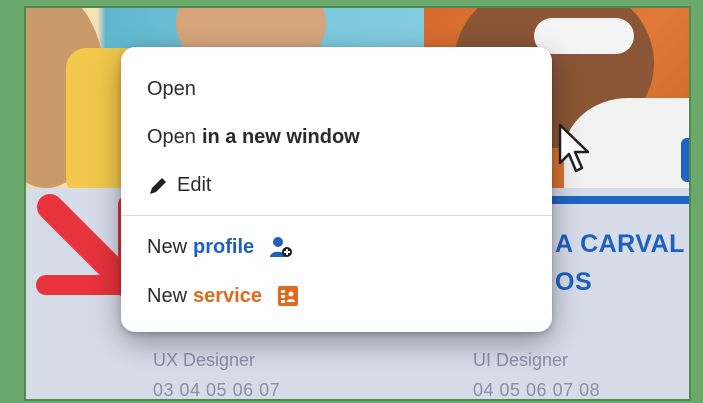  Describe the element at coordinates (336, 215) in the screenshot. I see `menu-divider` at that location.